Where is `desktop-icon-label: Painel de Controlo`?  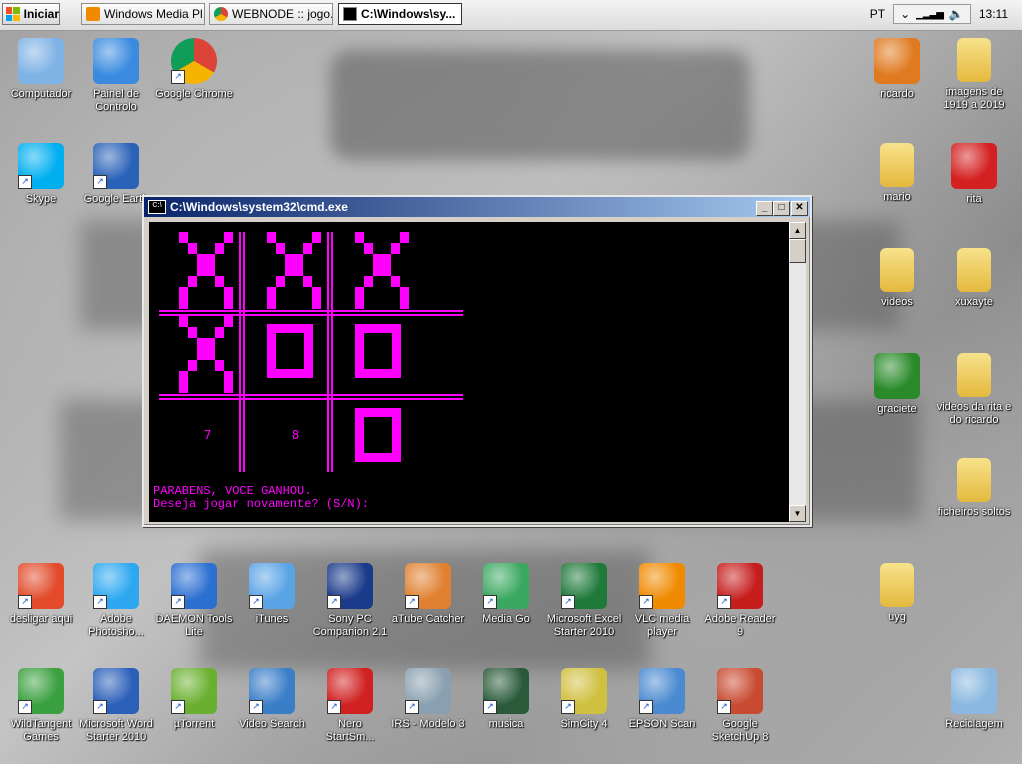
desktop-icon-label: Painel de Controlo is located at coordinates (116, 100).